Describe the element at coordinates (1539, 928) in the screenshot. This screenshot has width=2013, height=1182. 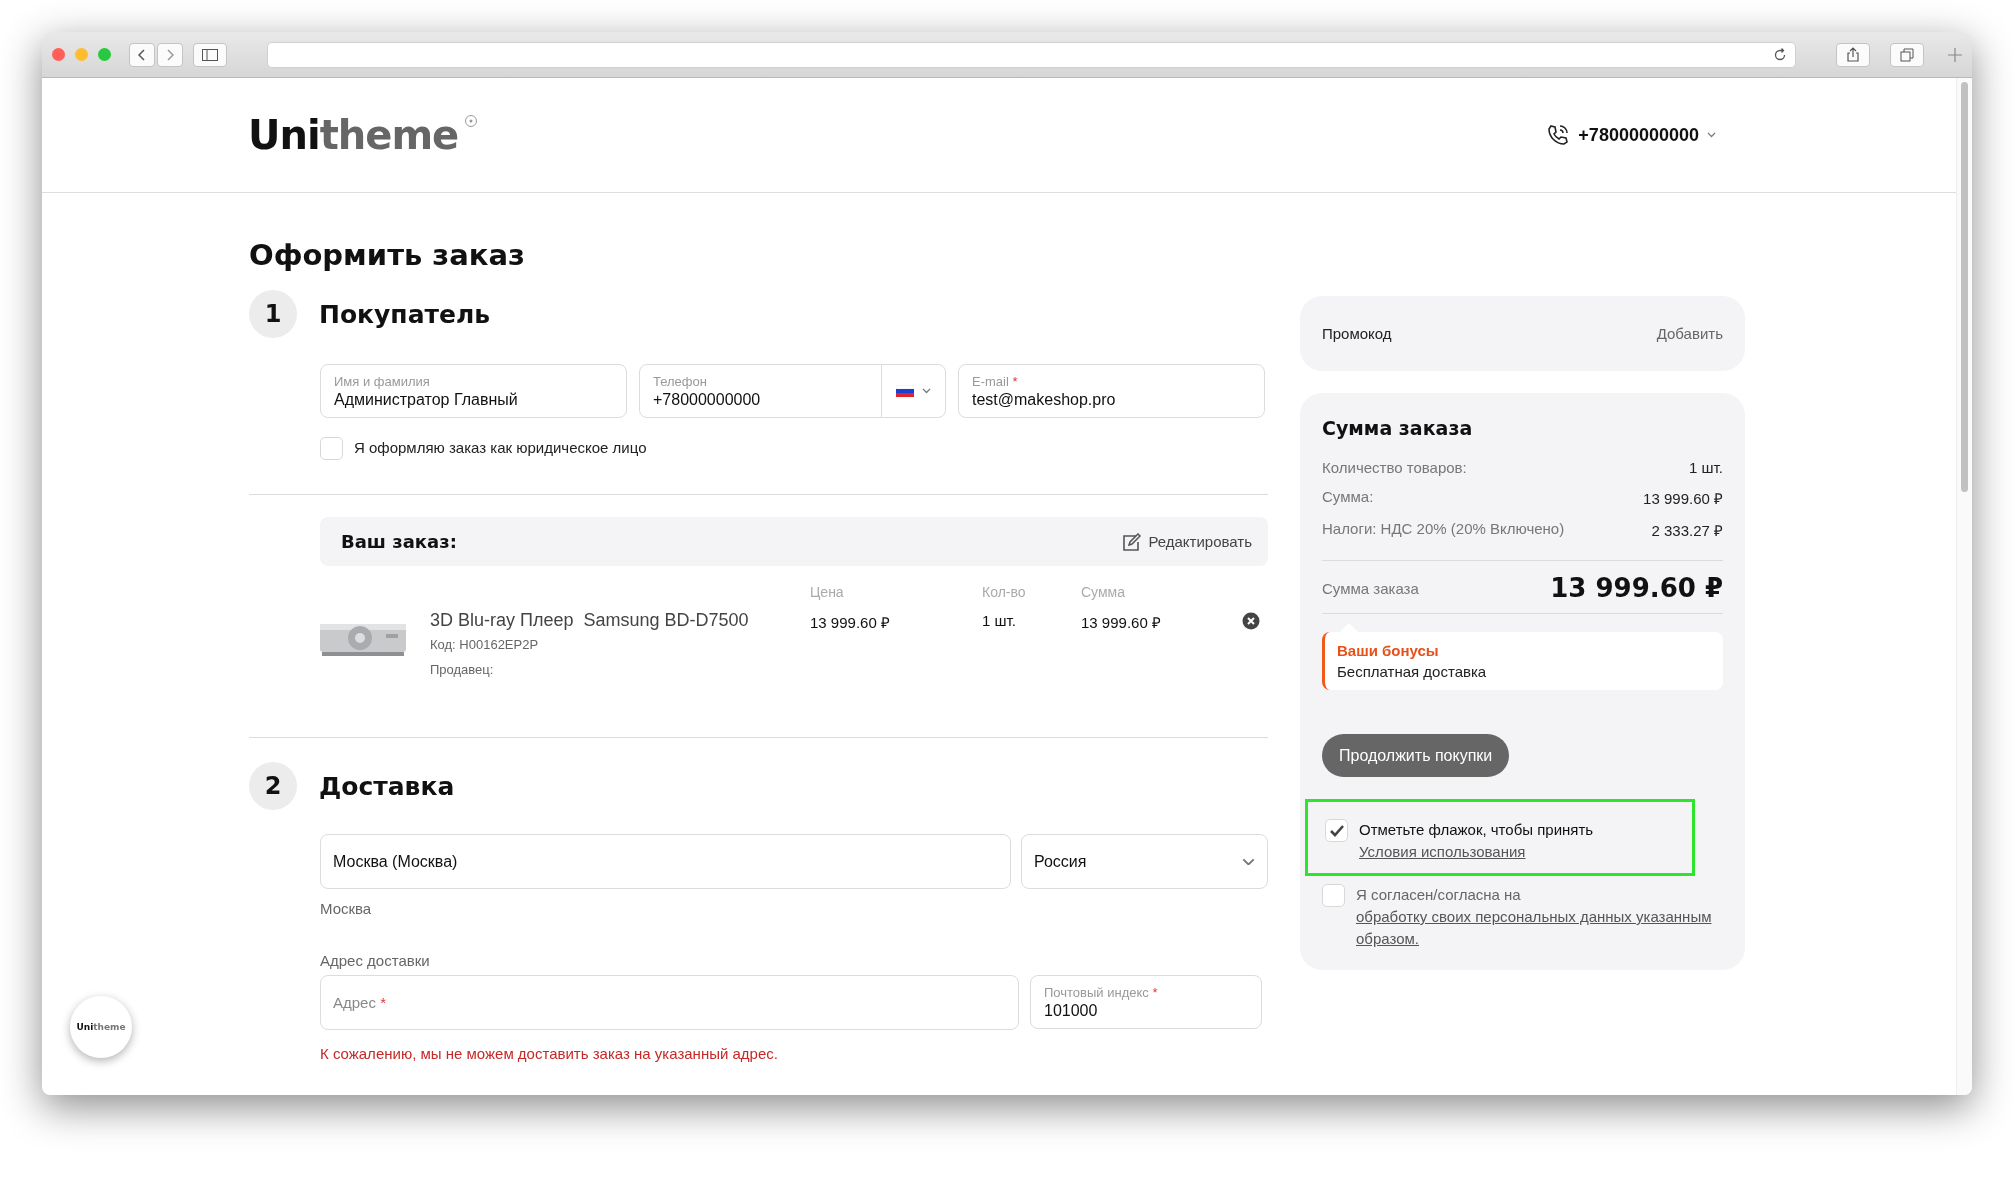
I see `terms-link: обработку своих персональных данных указанным образом.` at that location.